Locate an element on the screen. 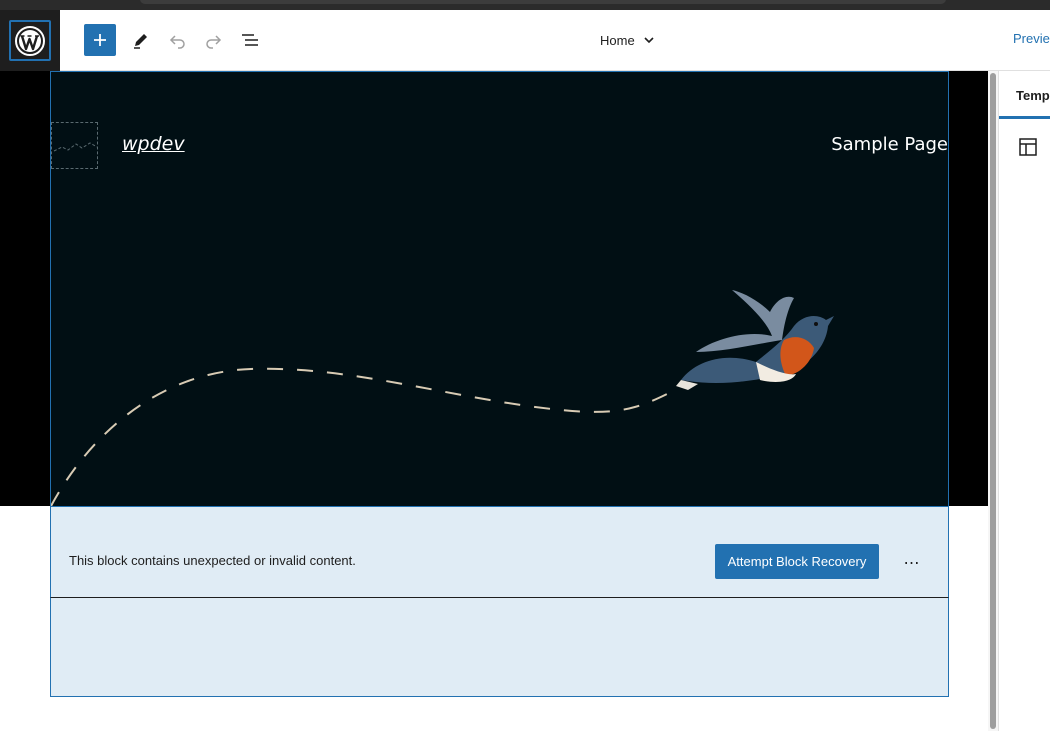  undo-icon is located at coordinates (177, 42).